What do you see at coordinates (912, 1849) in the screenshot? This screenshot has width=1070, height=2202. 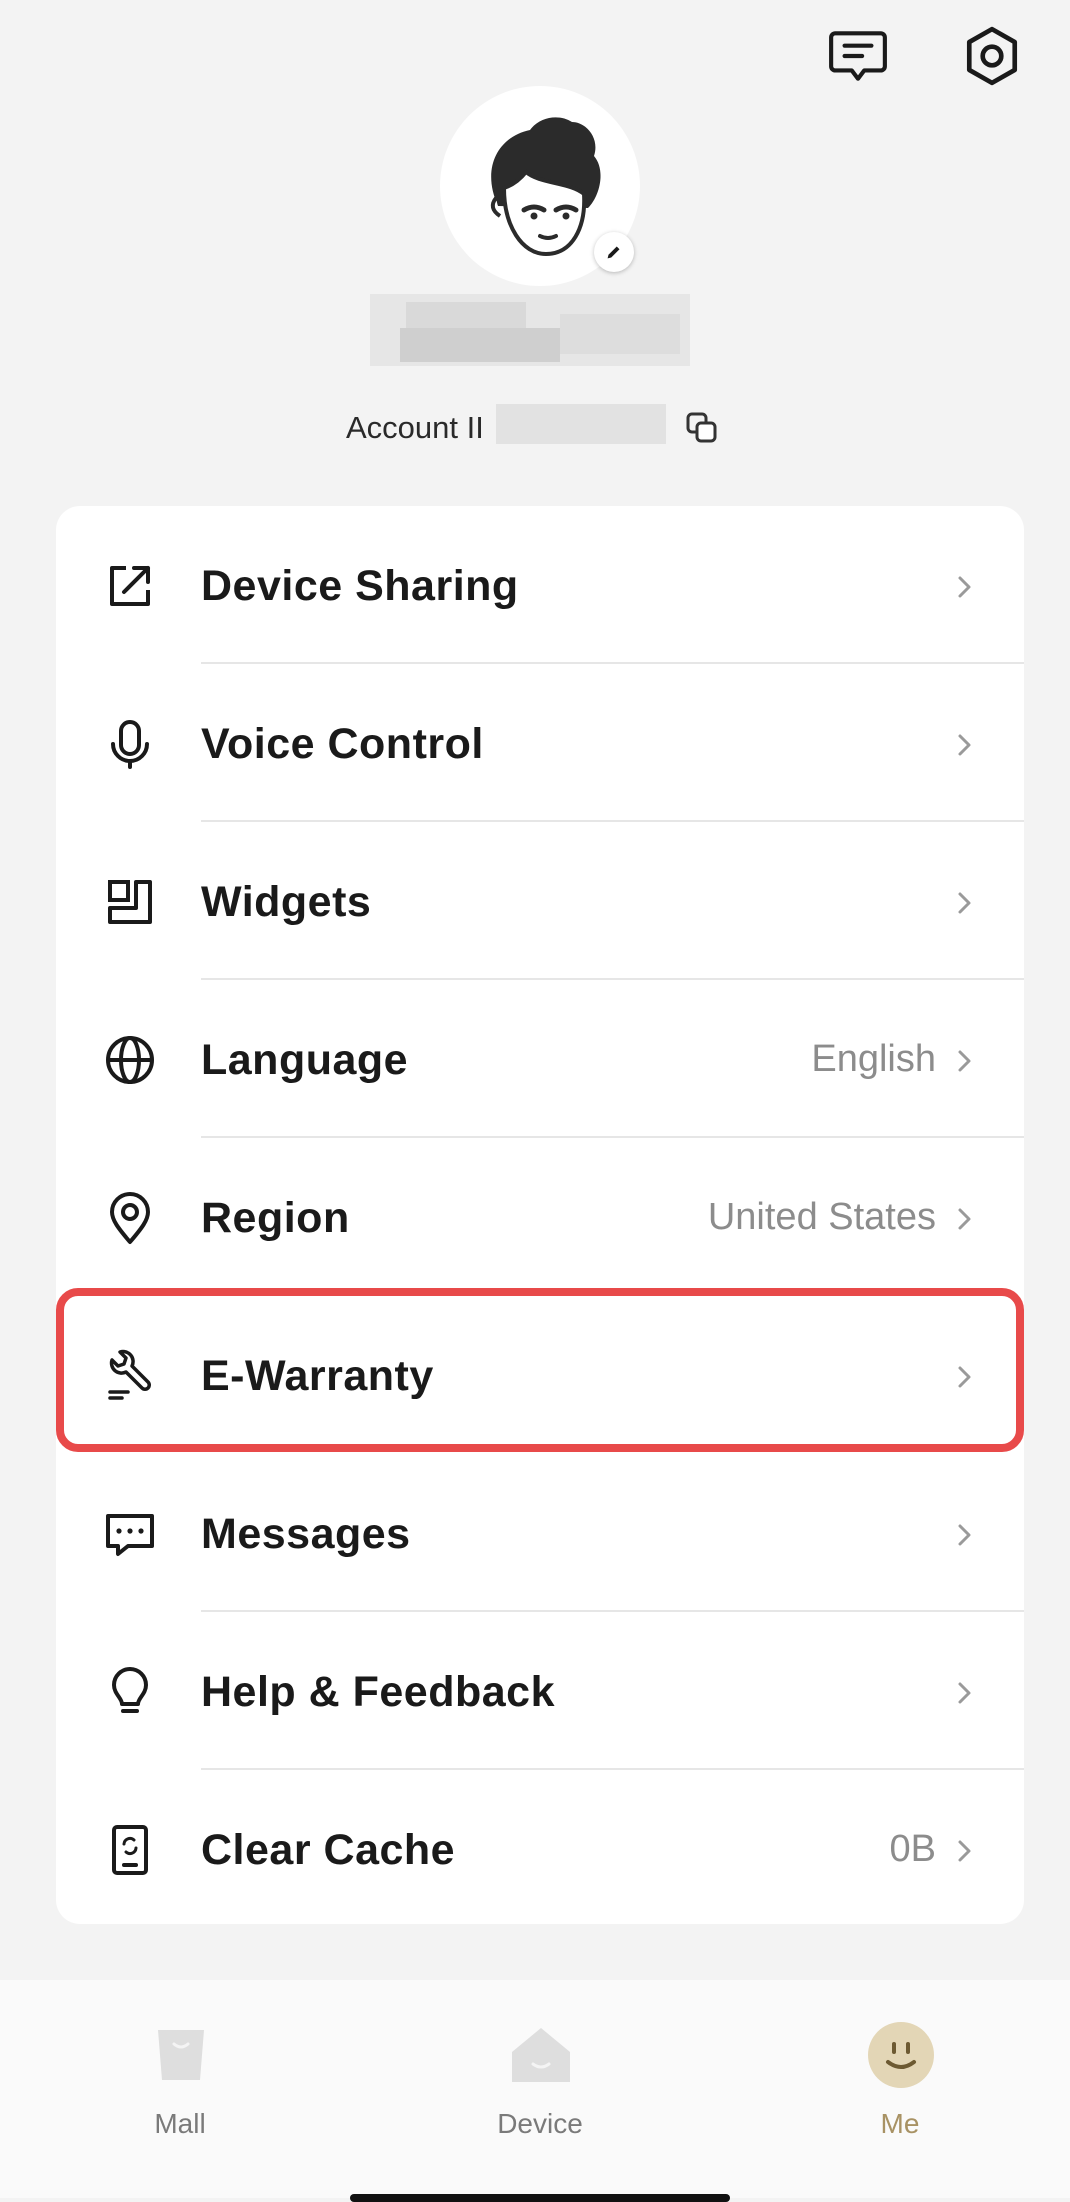 I see `menu-item-value: 0B` at bounding box center [912, 1849].